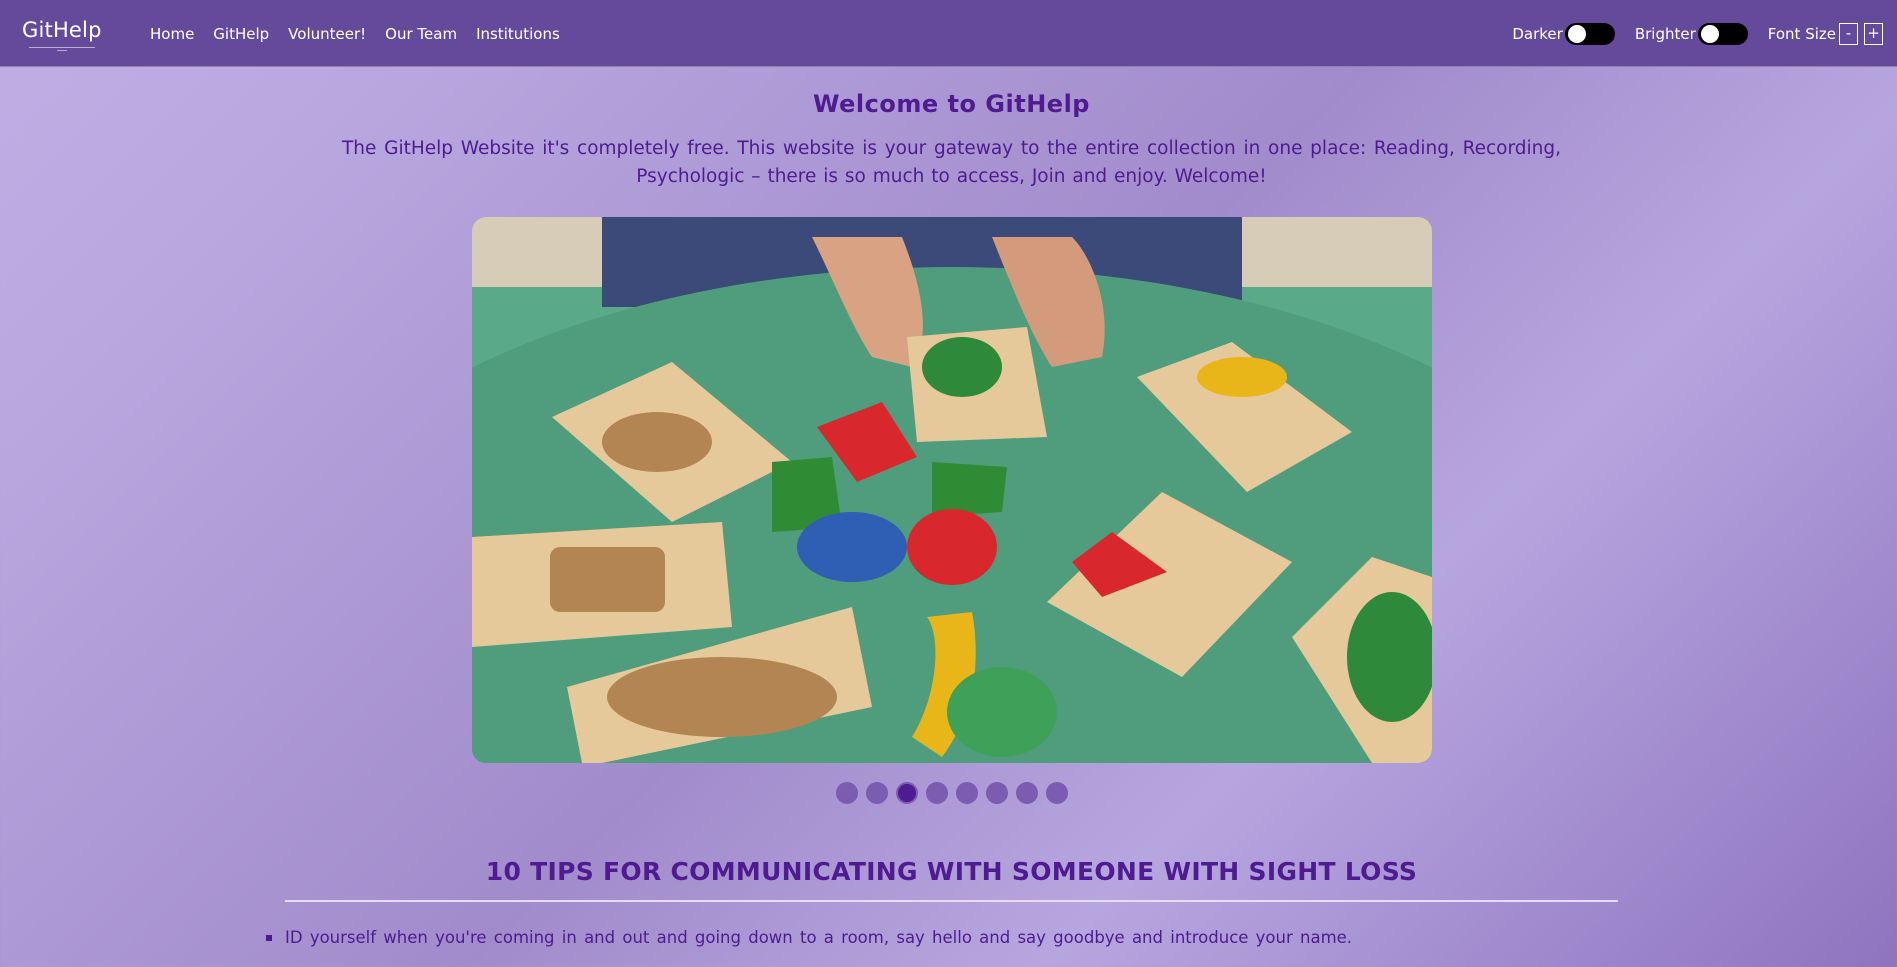 This screenshot has height=967, width=1897. What do you see at coordinates (421, 34) in the screenshot?
I see `nav-link-our-team: Our Team` at bounding box center [421, 34].